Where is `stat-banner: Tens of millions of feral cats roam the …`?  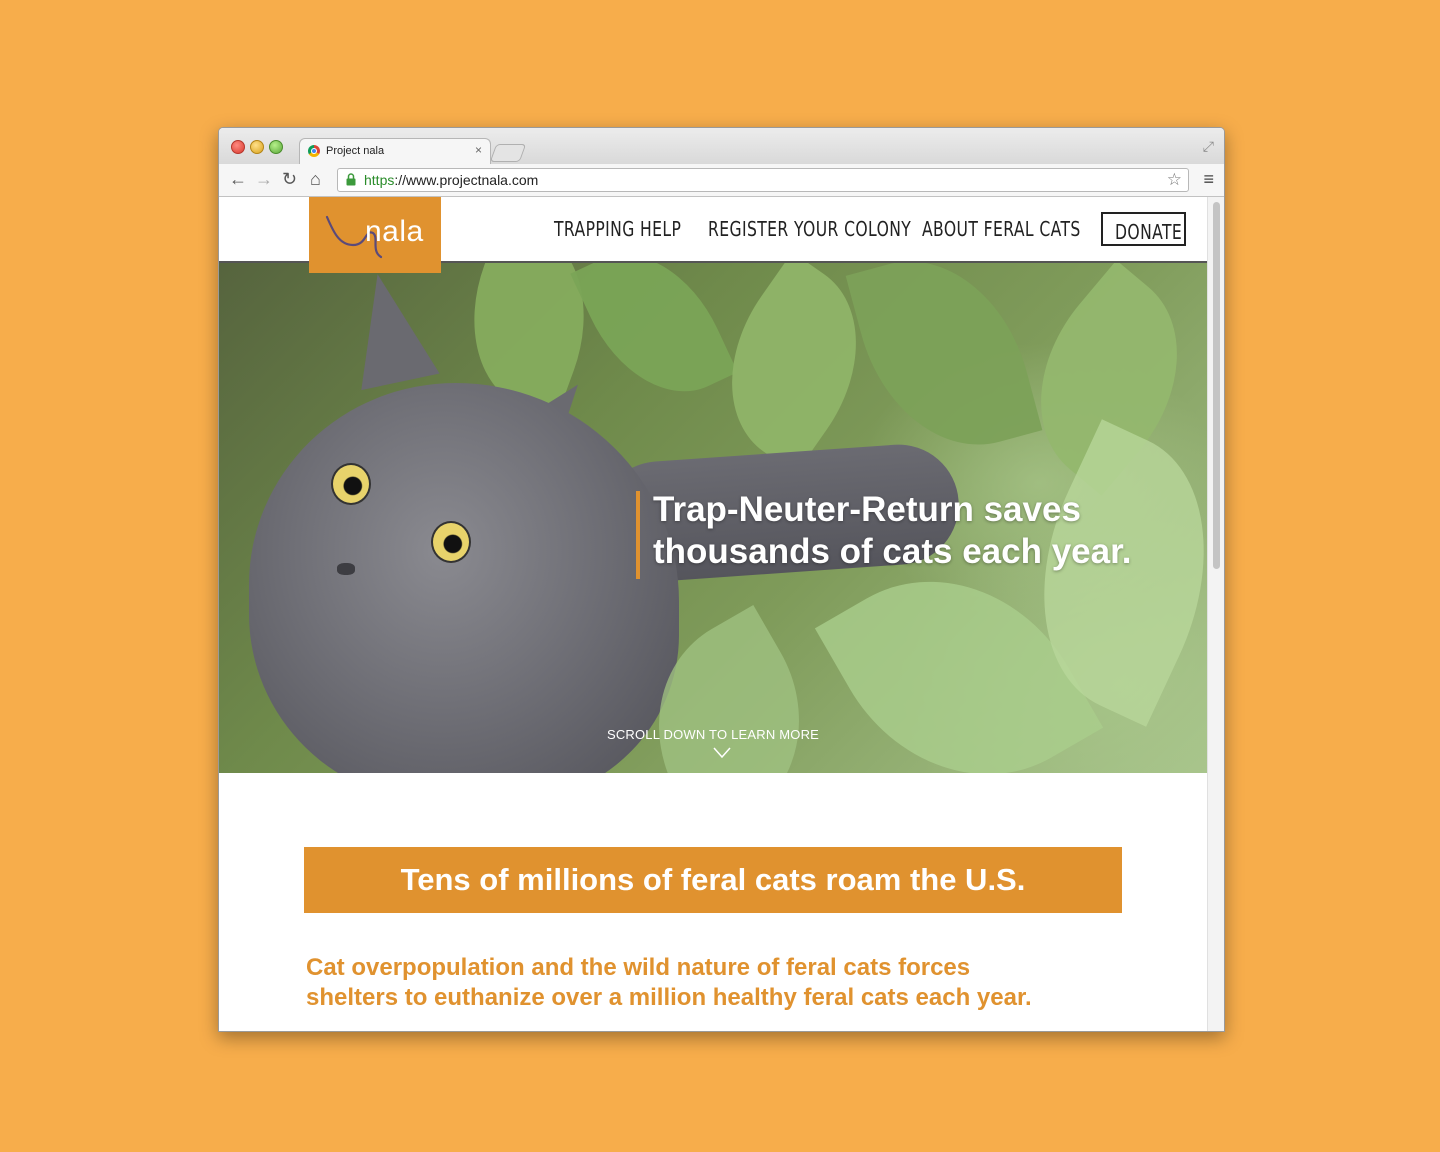 stat-banner: Tens of millions of feral cats roam the … is located at coordinates (713, 880).